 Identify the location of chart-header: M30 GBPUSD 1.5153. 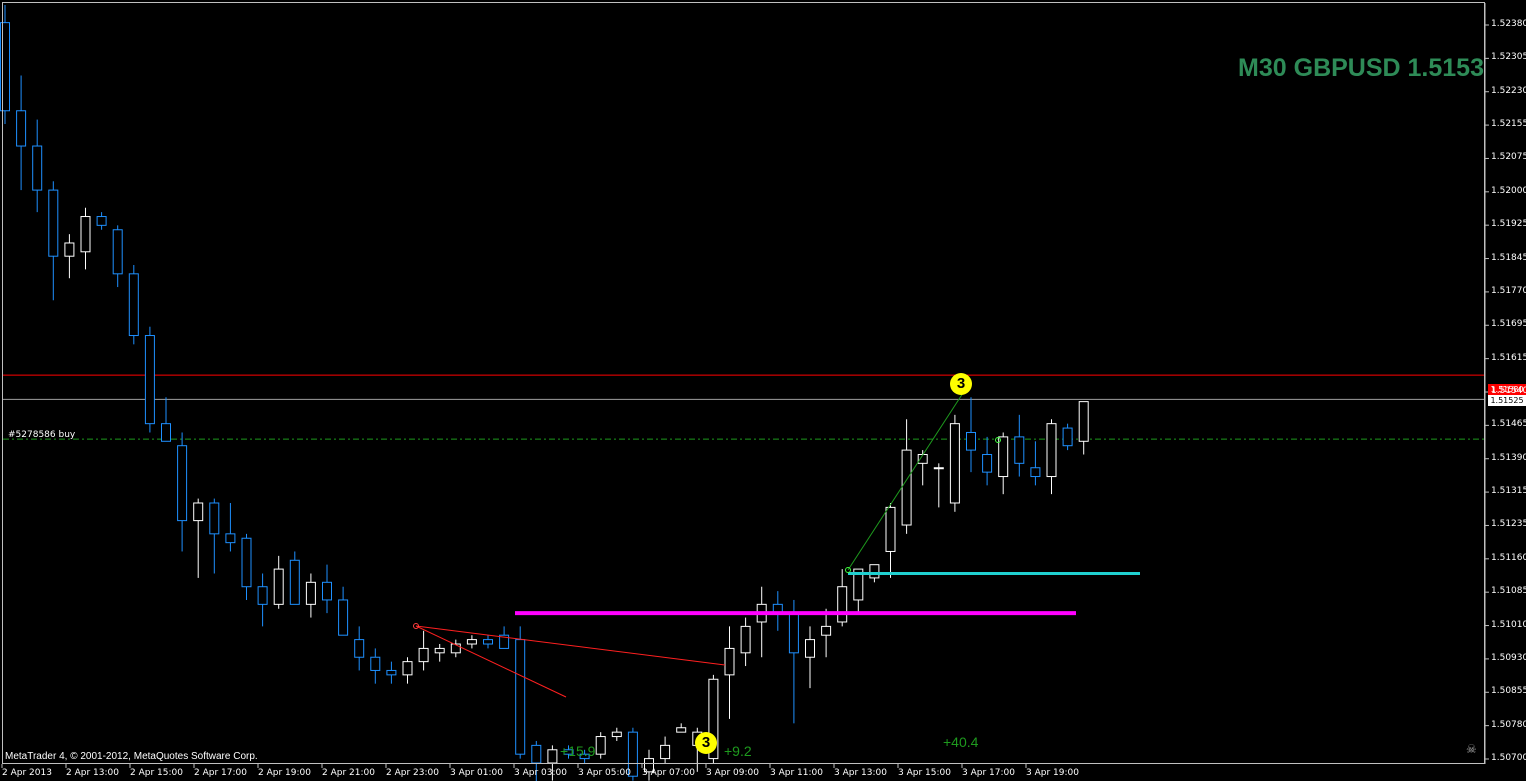
(1361, 68).